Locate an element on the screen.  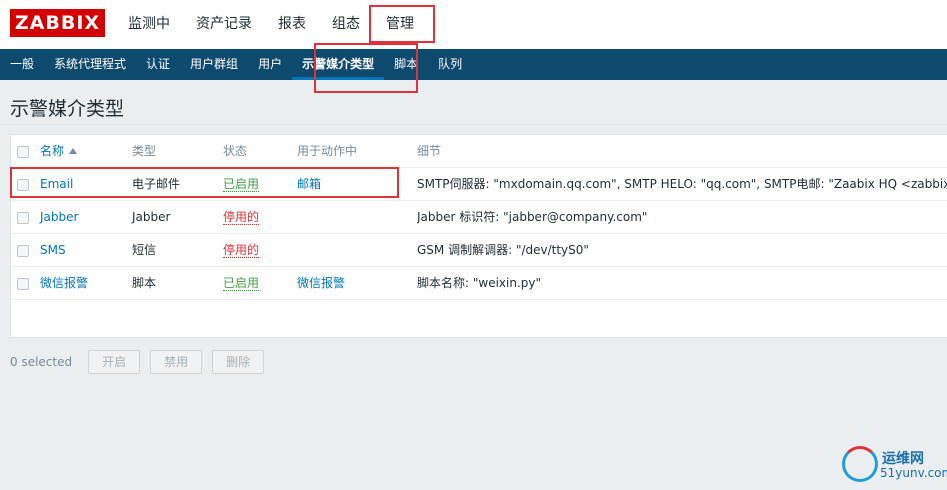
top-menu-monitoring: 监测中 is located at coordinates (149, 24).